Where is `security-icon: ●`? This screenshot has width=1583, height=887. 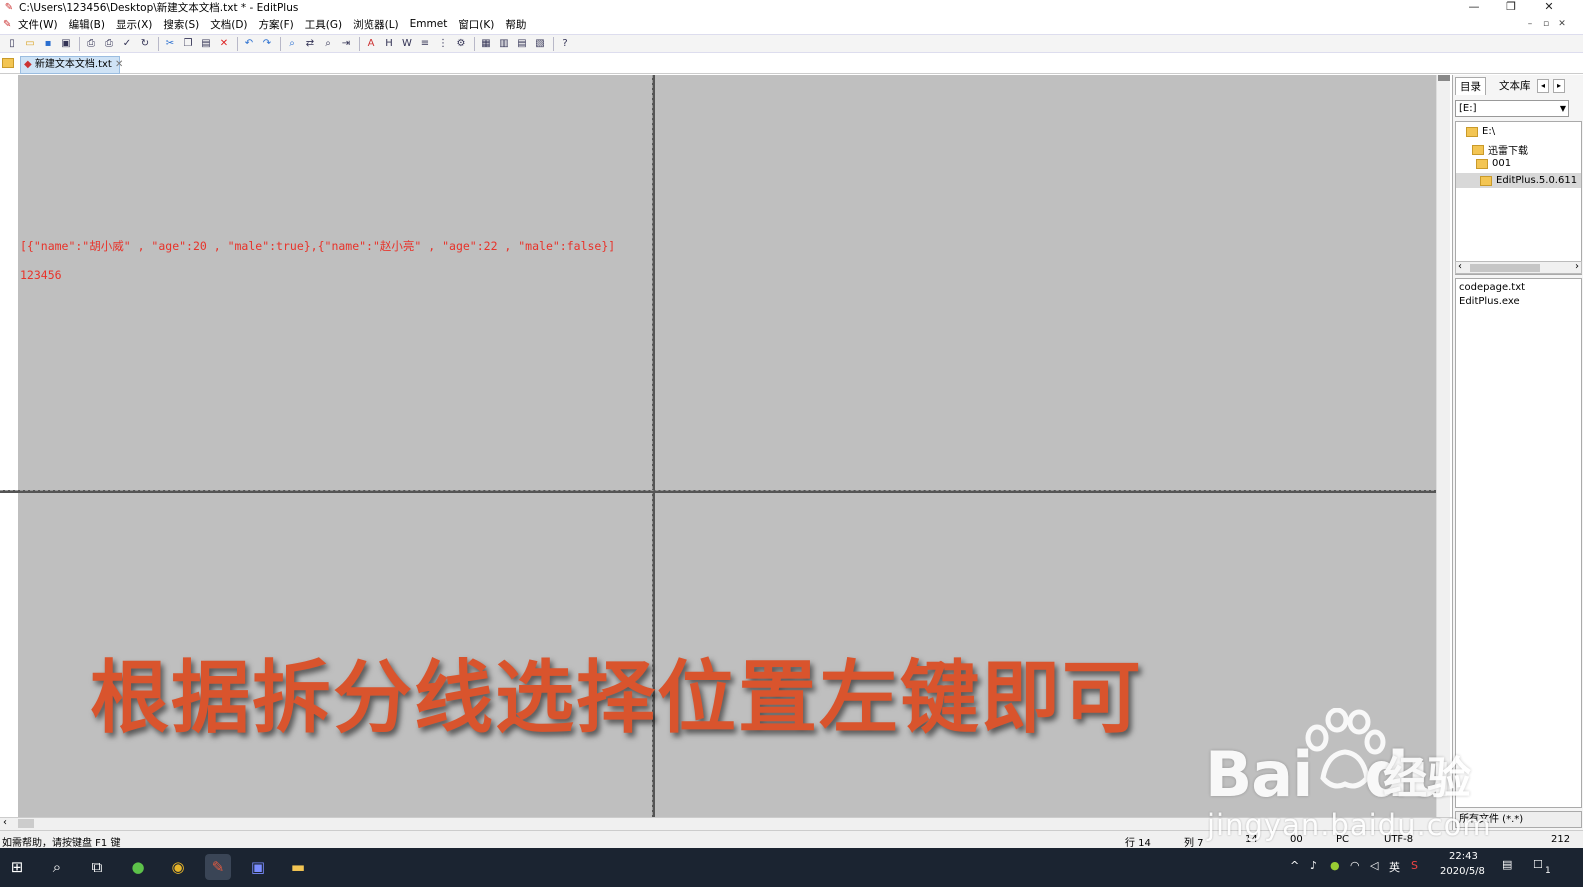
security-icon: ● is located at coordinates (1335, 865).